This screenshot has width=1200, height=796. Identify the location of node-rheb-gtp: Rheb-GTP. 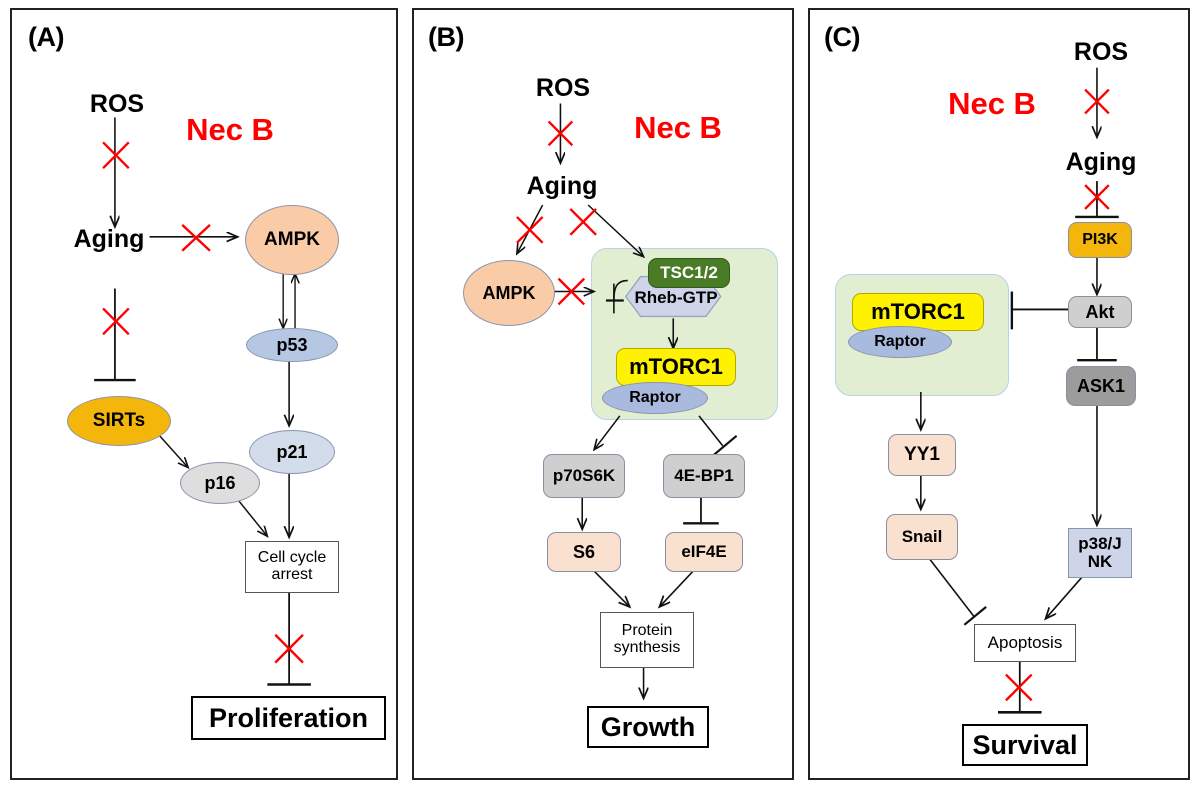
(676, 298).